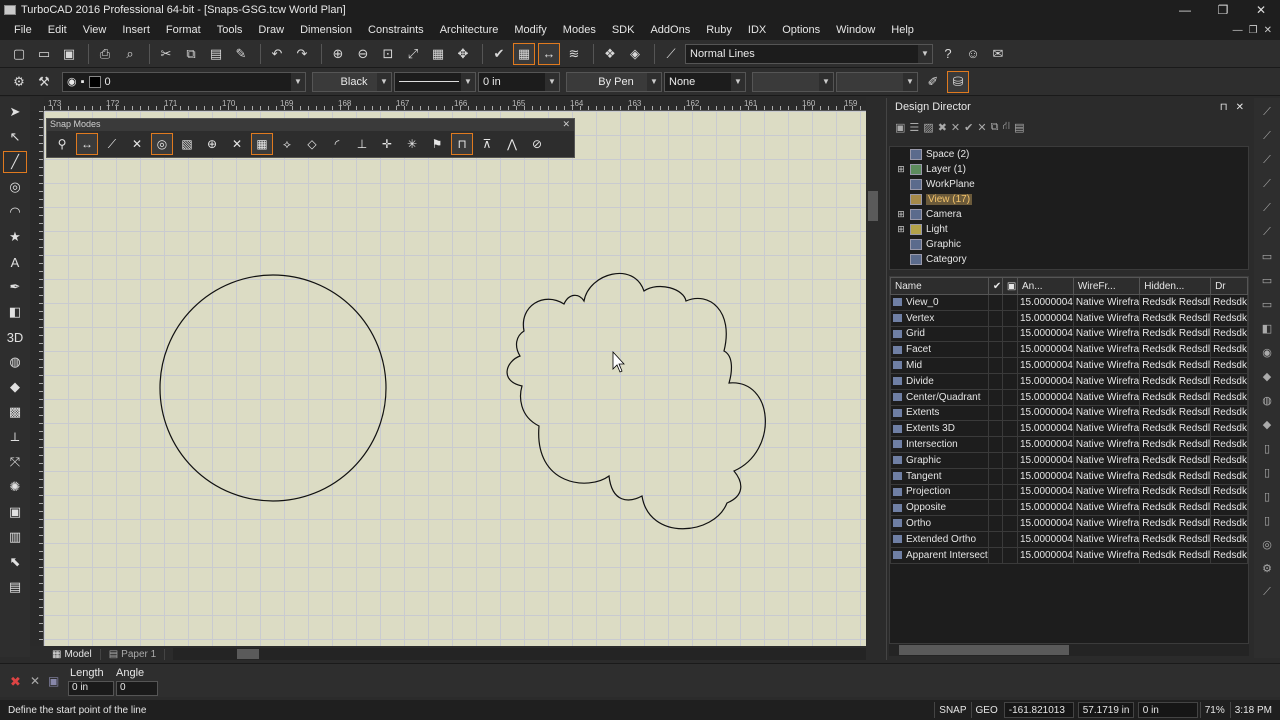  Describe the element at coordinates (15, 312) in the screenshot. I see `shape-tool-icon: ◧` at that location.